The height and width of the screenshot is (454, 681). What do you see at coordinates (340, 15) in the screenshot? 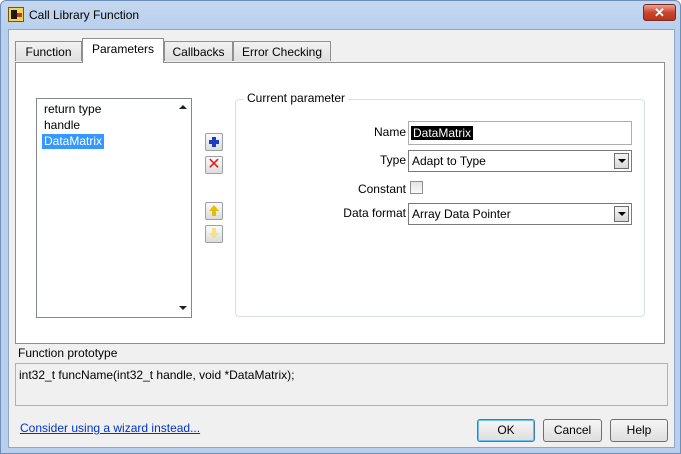
I see `title-bar: Call Library Function ✕` at bounding box center [340, 15].